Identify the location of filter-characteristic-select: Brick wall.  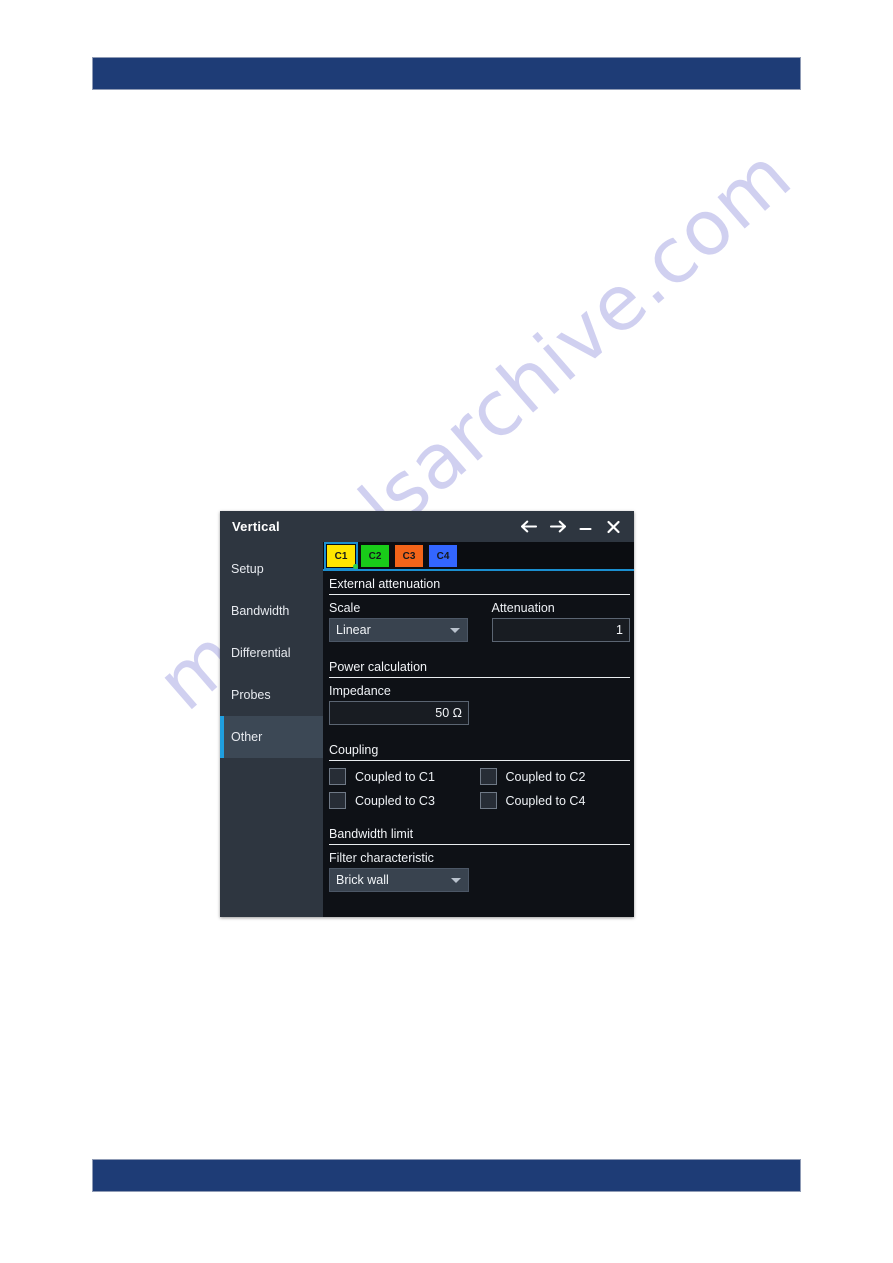
(399, 880).